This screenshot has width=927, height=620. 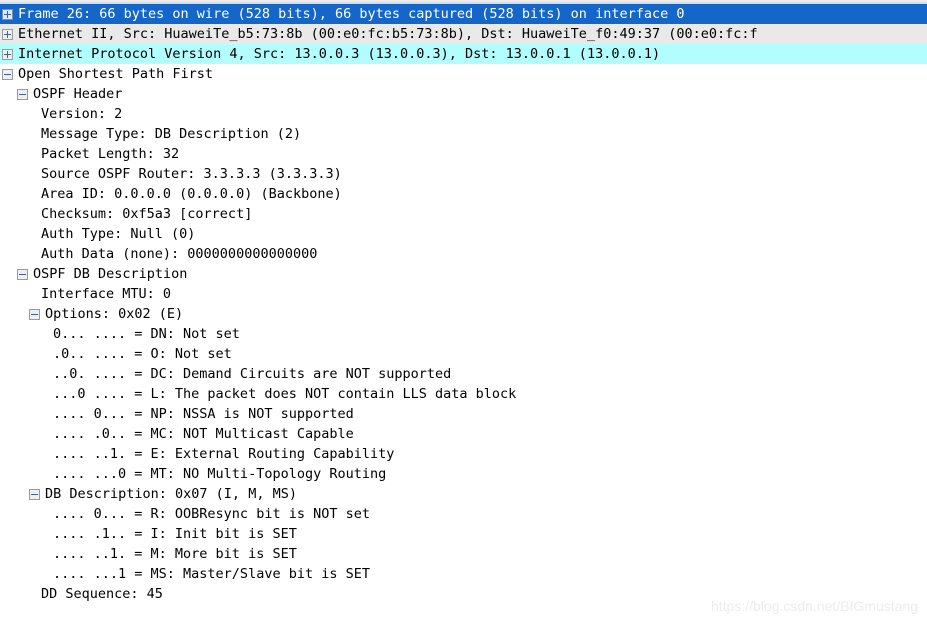 What do you see at coordinates (463, 494) in the screenshot?
I see `tree-row-db-description: DB Description: 0x07 (I, M, MS)` at bounding box center [463, 494].